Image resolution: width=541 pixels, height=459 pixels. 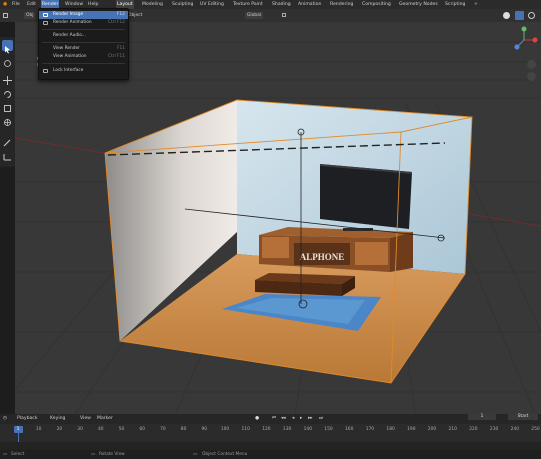 I want to click on frame-tick-label: 100, so click(x=225, y=429).